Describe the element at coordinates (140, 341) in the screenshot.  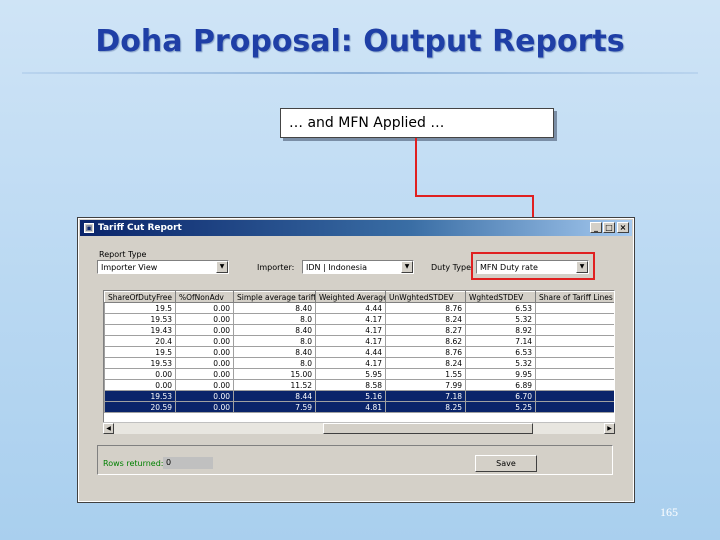
I see `table-cell: 20.4` at that location.